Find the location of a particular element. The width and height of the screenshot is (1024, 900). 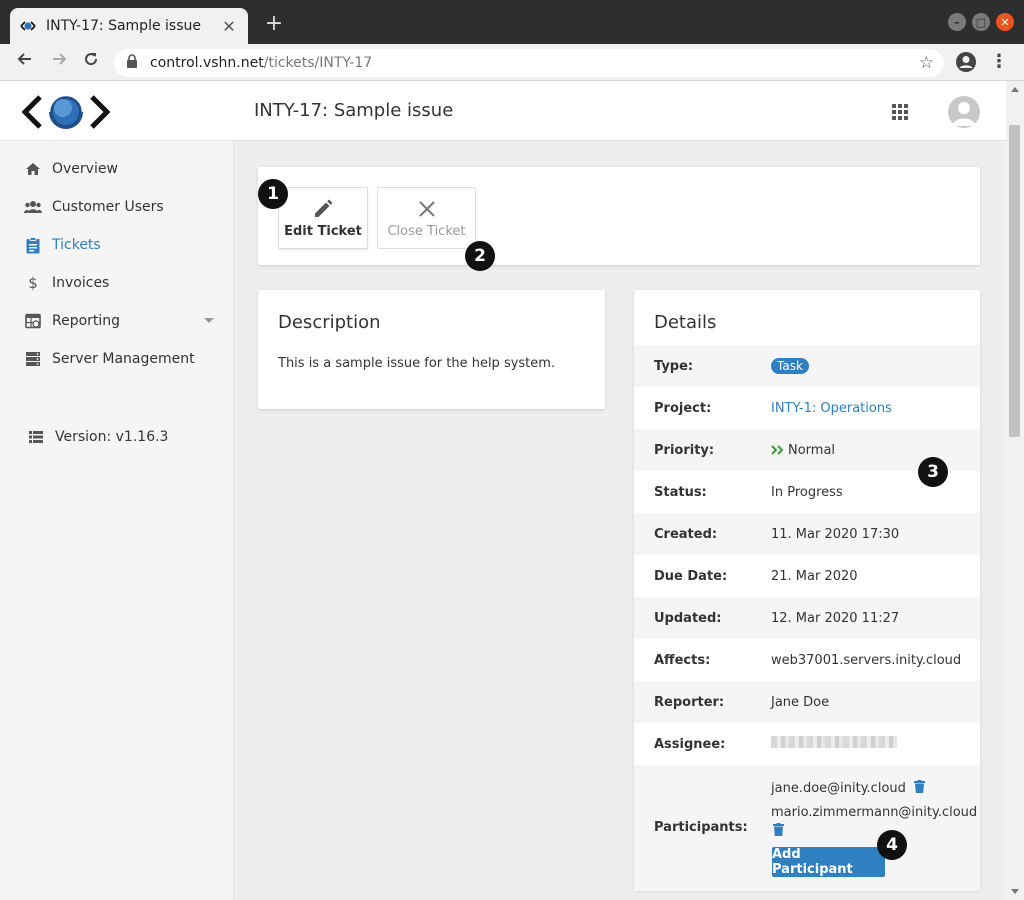

detail-label: Created: is located at coordinates (686, 534).